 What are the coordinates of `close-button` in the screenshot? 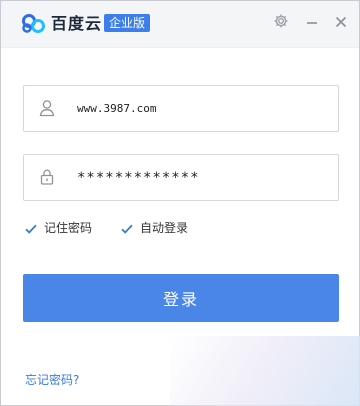 It's located at (341, 23).